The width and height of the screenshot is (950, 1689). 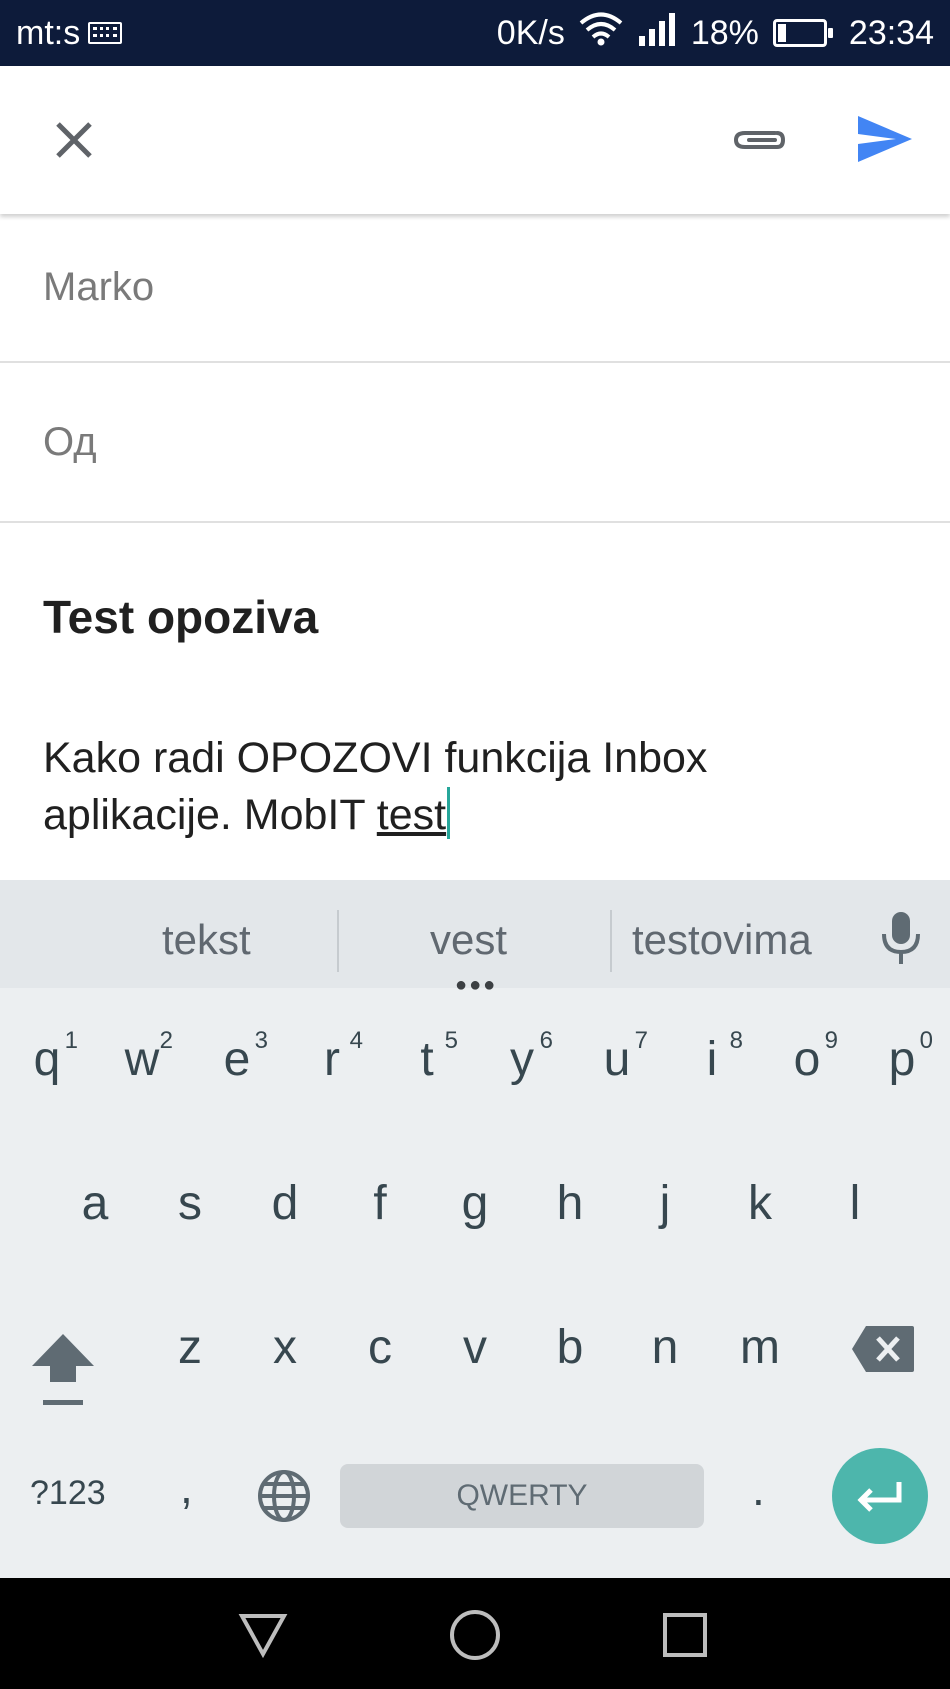 I want to click on suggestion-bar: tekst vest ●●● testovima, so click(x=475, y=938).